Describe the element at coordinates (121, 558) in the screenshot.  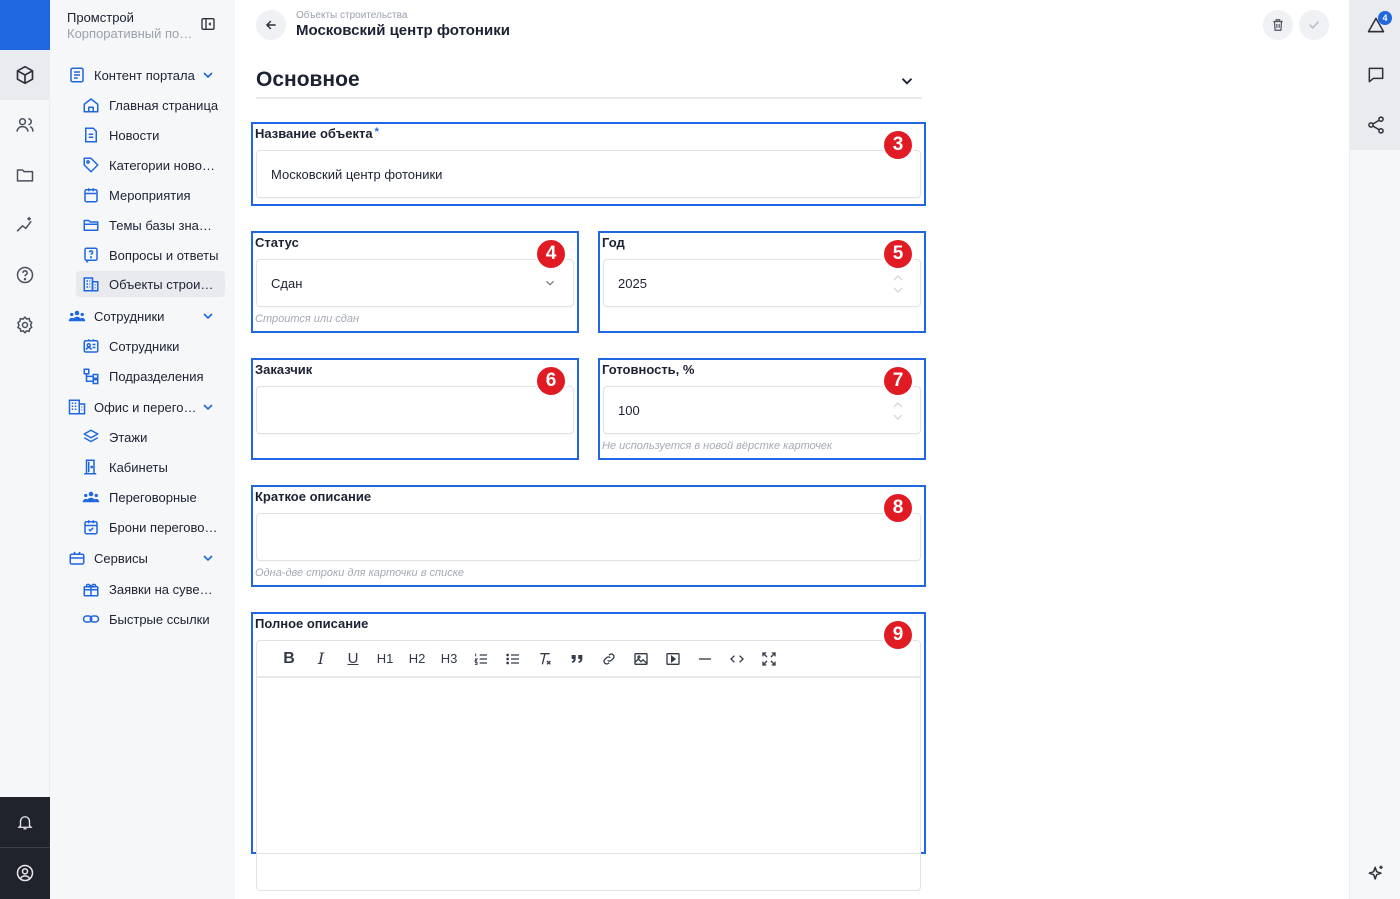
I see `sidebar-group-label: Сервисы` at that location.